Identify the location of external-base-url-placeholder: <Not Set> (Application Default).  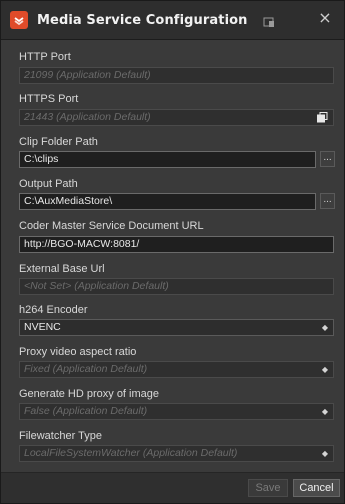
(96, 286).